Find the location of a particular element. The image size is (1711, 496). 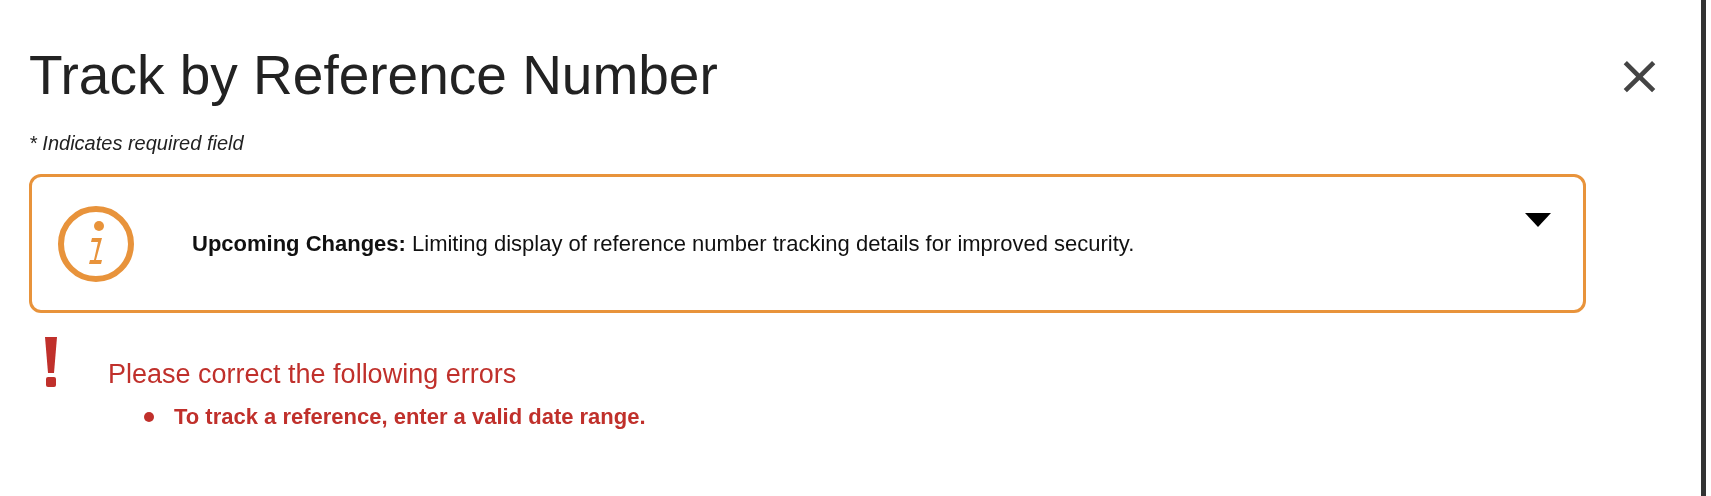

error-heading: Please correct the following errors is located at coordinates (313, 374).